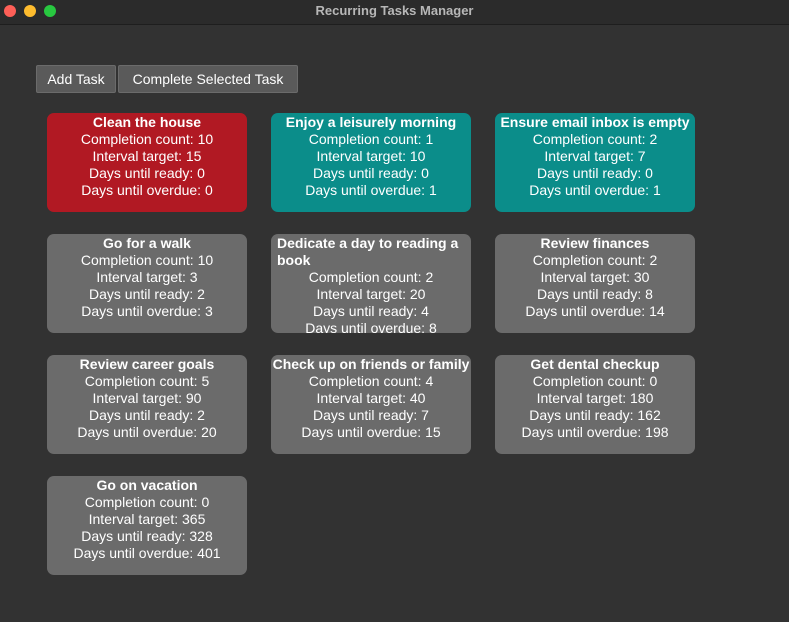 This screenshot has width=789, height=622. Describe the element at coordinates (595, 294) in the screenshot. I see `days-until-ready: Days until ready: 8` at that location.